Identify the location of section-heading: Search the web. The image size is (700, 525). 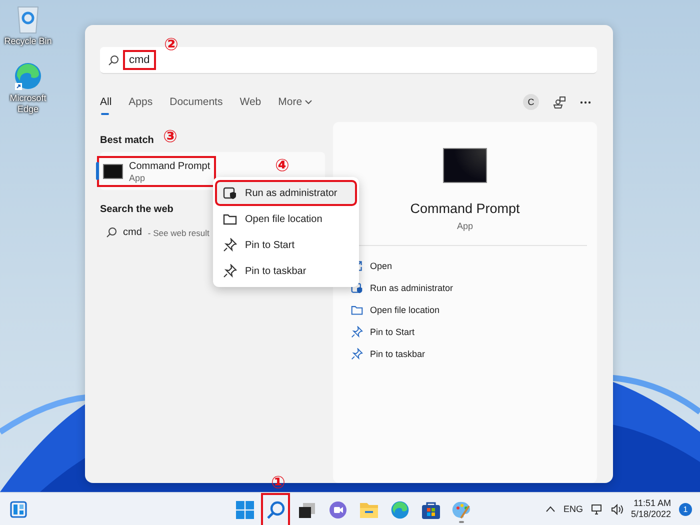
(137, 209).